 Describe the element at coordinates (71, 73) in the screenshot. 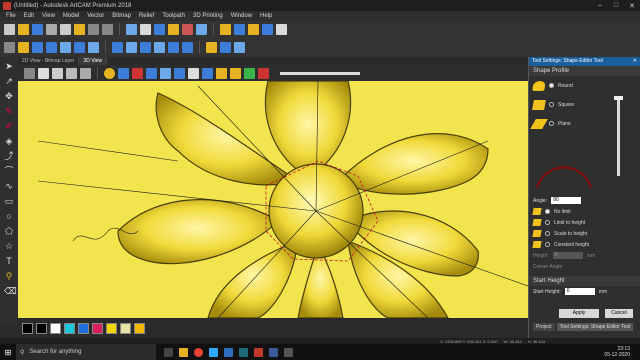

I see `front-view-icon` at that location.